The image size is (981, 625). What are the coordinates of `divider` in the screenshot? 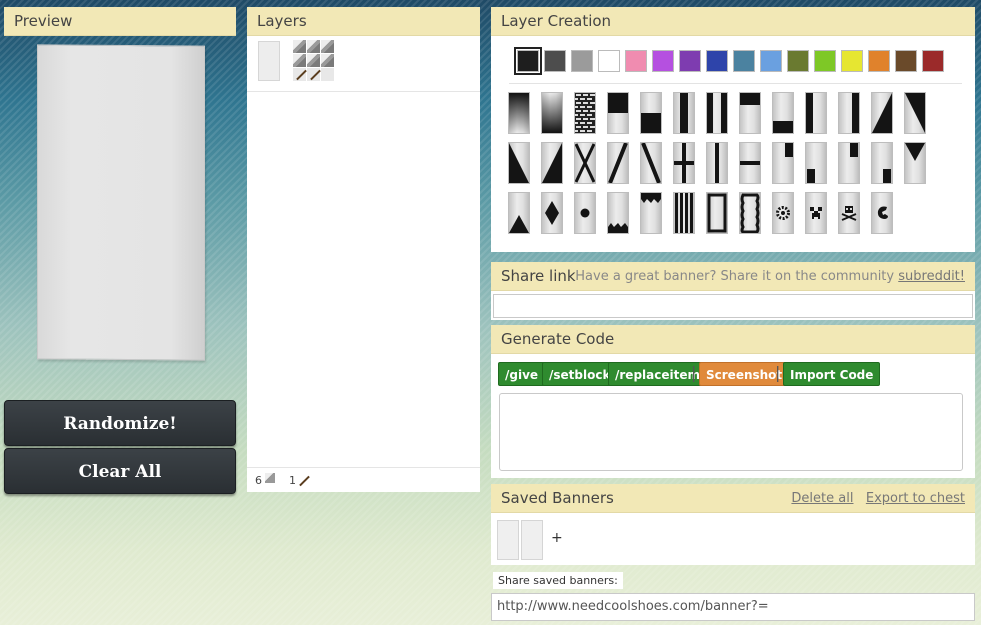 It's located at (735, 83).